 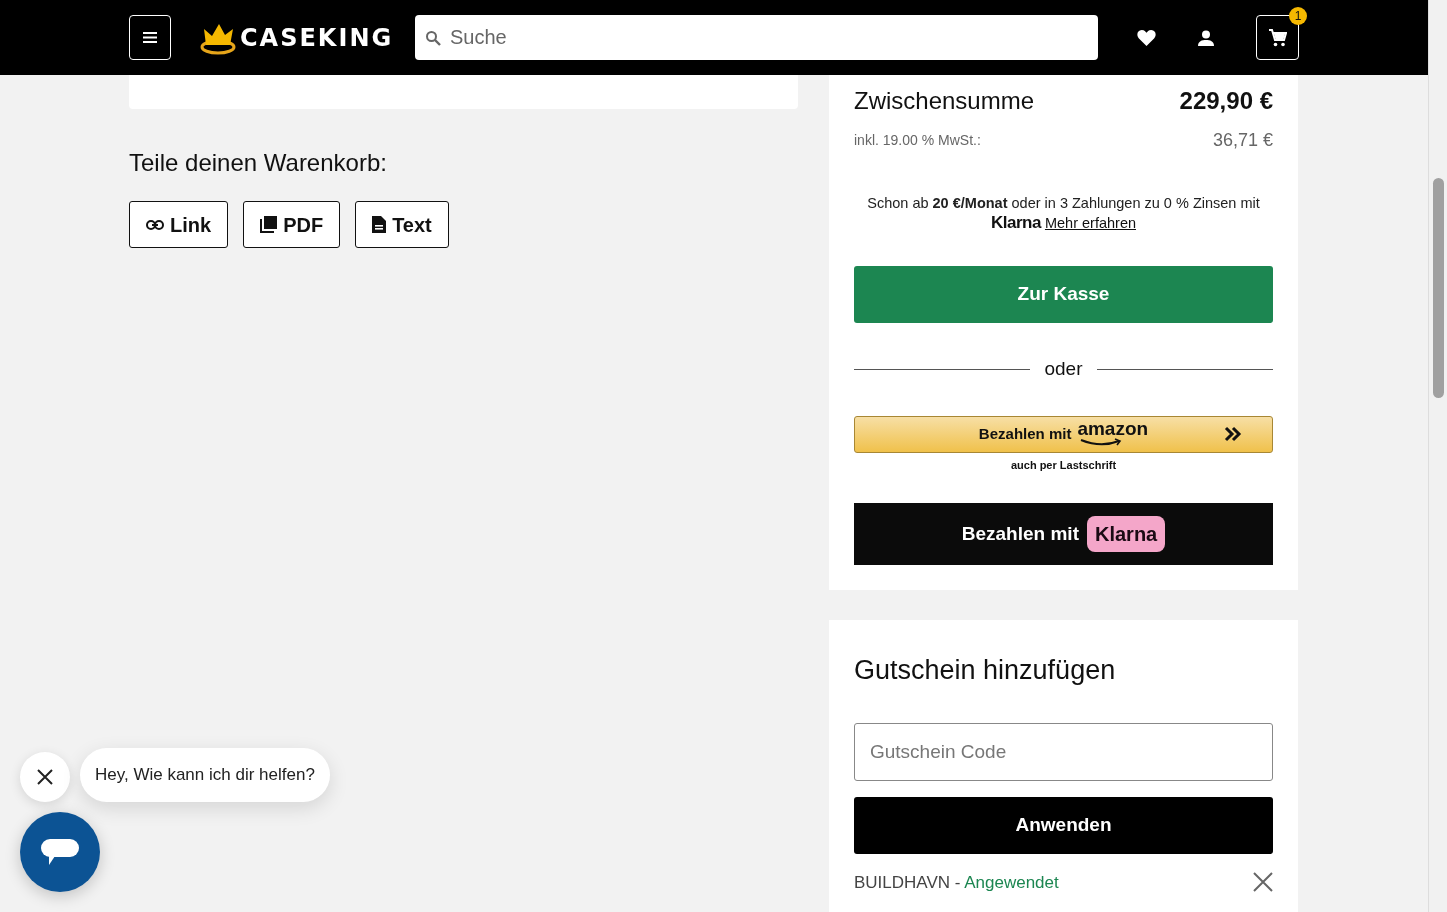 I want to click on subtotal-label: Zwischensumme, so click(x=944, y=101).